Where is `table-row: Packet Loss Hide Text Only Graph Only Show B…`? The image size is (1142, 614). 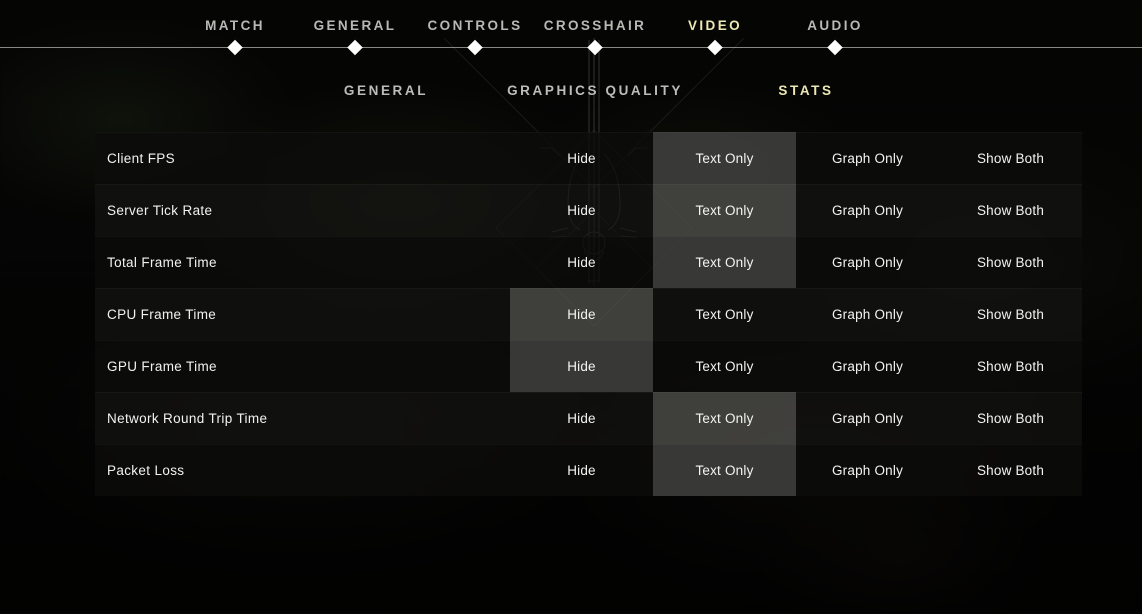 table-row: Packet Loss Hide Text Only Graph Only Show B… is located at coordinates (588, 470).